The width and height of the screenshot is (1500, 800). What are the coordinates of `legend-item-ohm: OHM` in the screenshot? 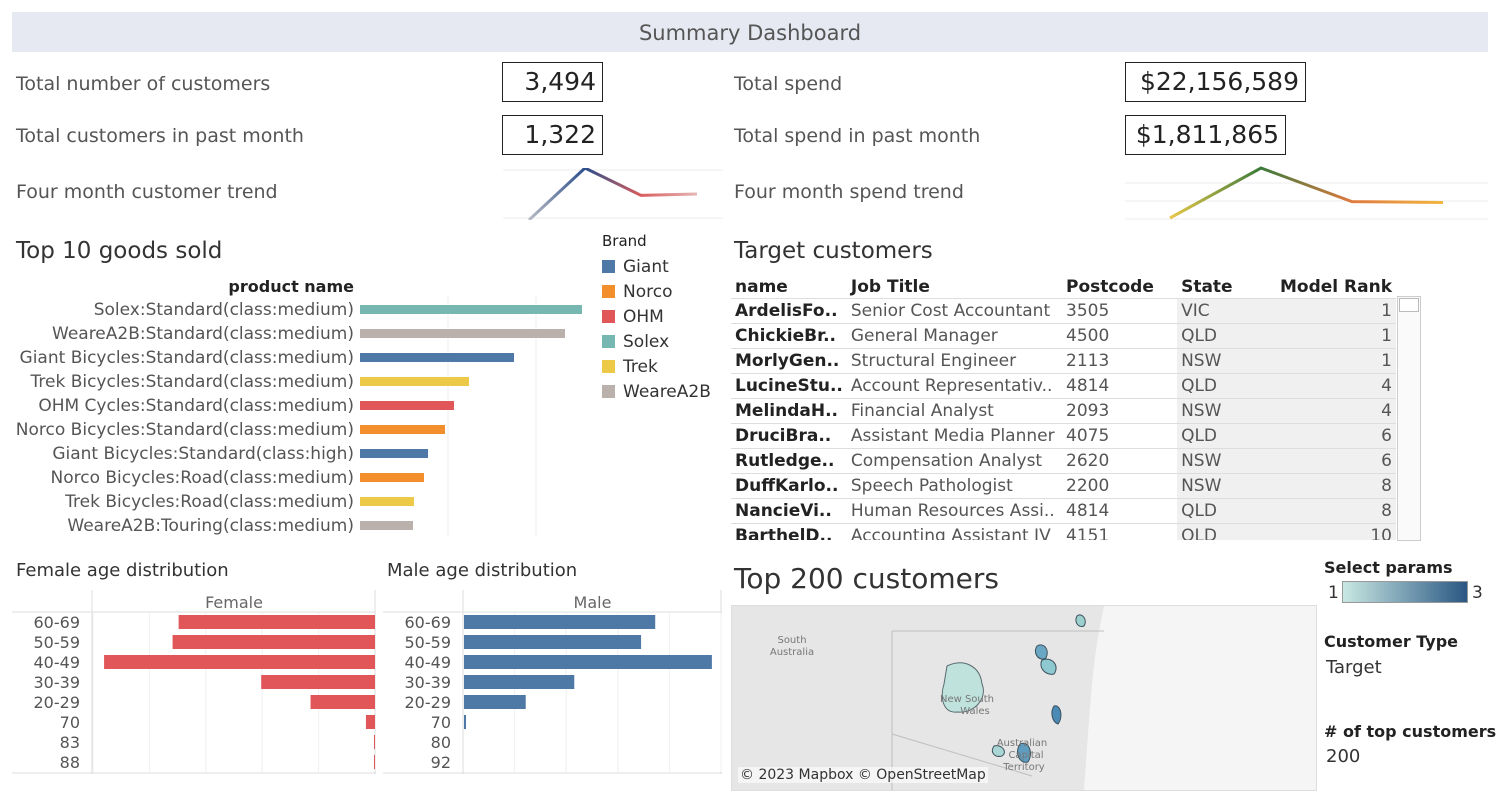 It's located at (656, 316).